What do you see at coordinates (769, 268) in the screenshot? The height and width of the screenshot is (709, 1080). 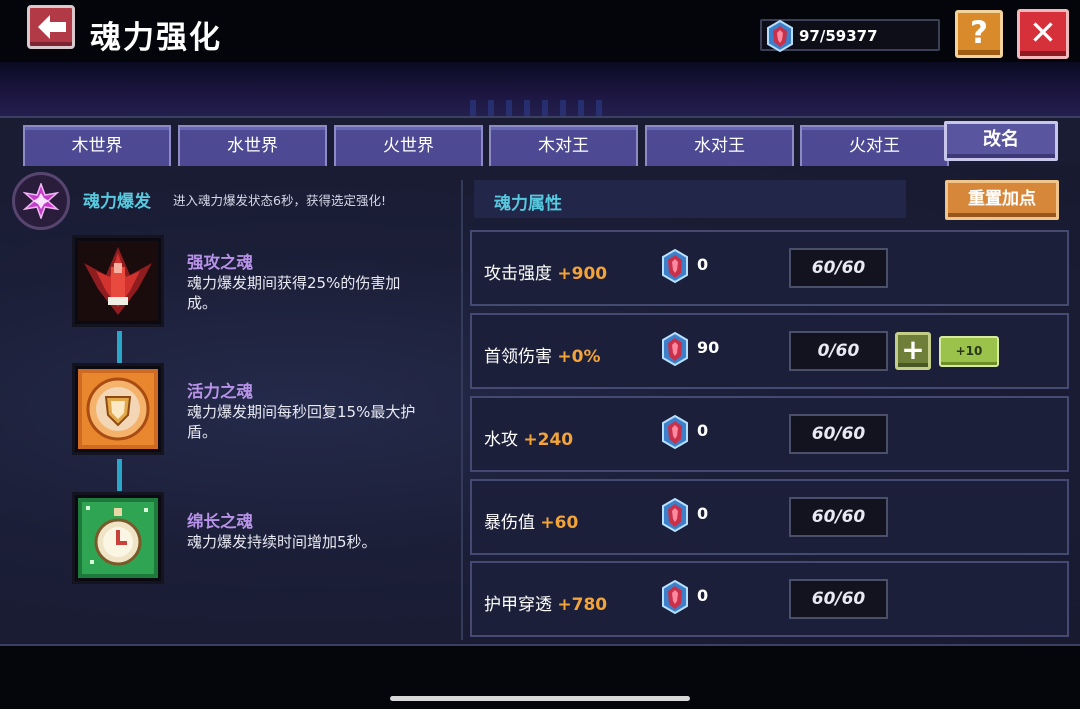 I see `attribute-row: 攻击强度 +900 0 60/60` at bounding box center [769, 268].